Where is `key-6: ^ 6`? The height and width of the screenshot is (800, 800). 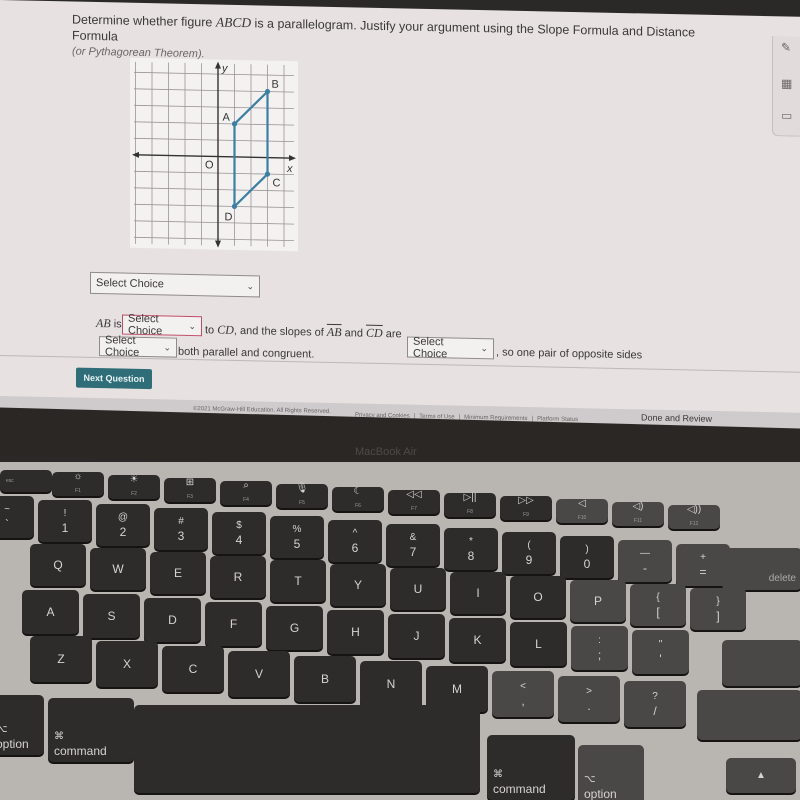
key-6: ^ 6 is located at coordinates (355, 541).